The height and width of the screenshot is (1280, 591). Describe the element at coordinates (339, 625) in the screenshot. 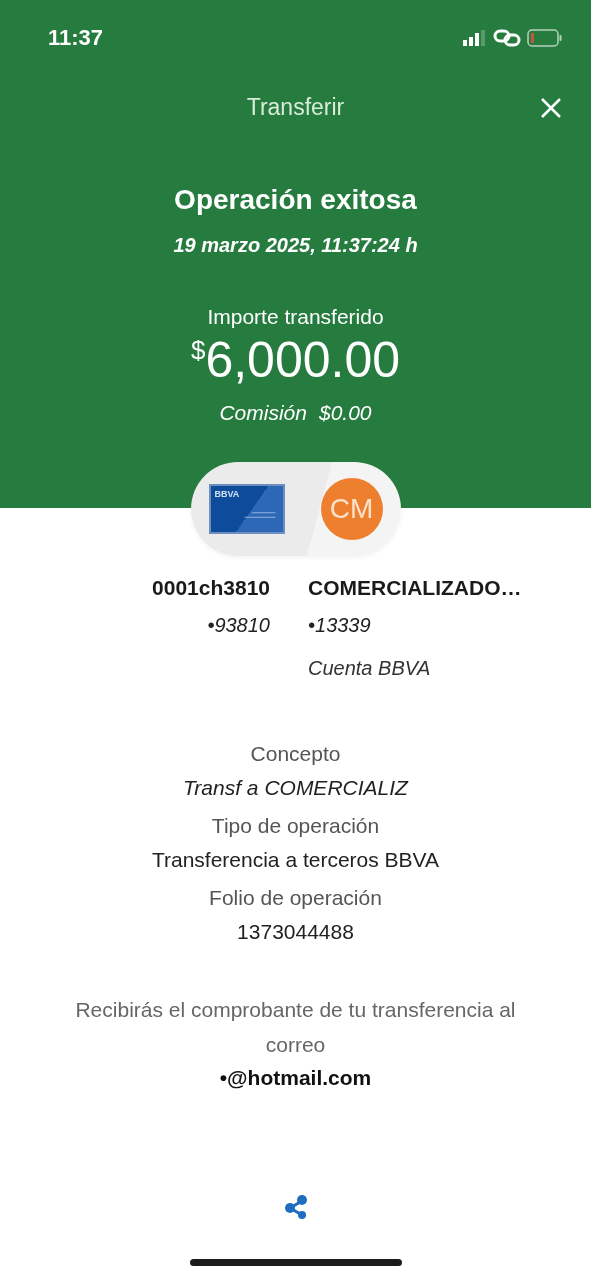

I see `recipient-account-number: •13339` at that location.